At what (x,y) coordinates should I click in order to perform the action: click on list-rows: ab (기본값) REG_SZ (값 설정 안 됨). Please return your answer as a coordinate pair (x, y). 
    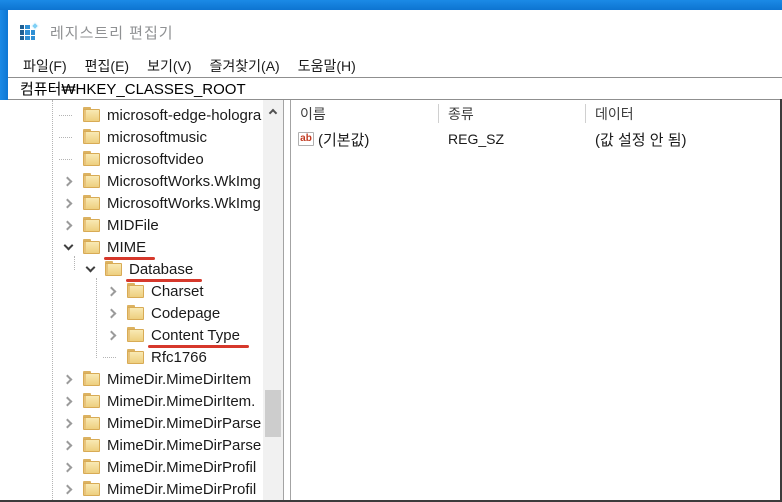
    Looking at the image, I should click on (535, 139).